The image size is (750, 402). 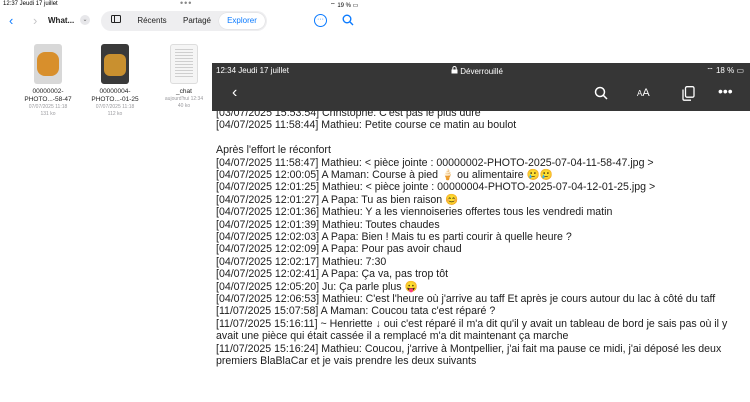 I want to click on files-segmented-control: Récents Partagé Explorer, so click(x=184, y=21).